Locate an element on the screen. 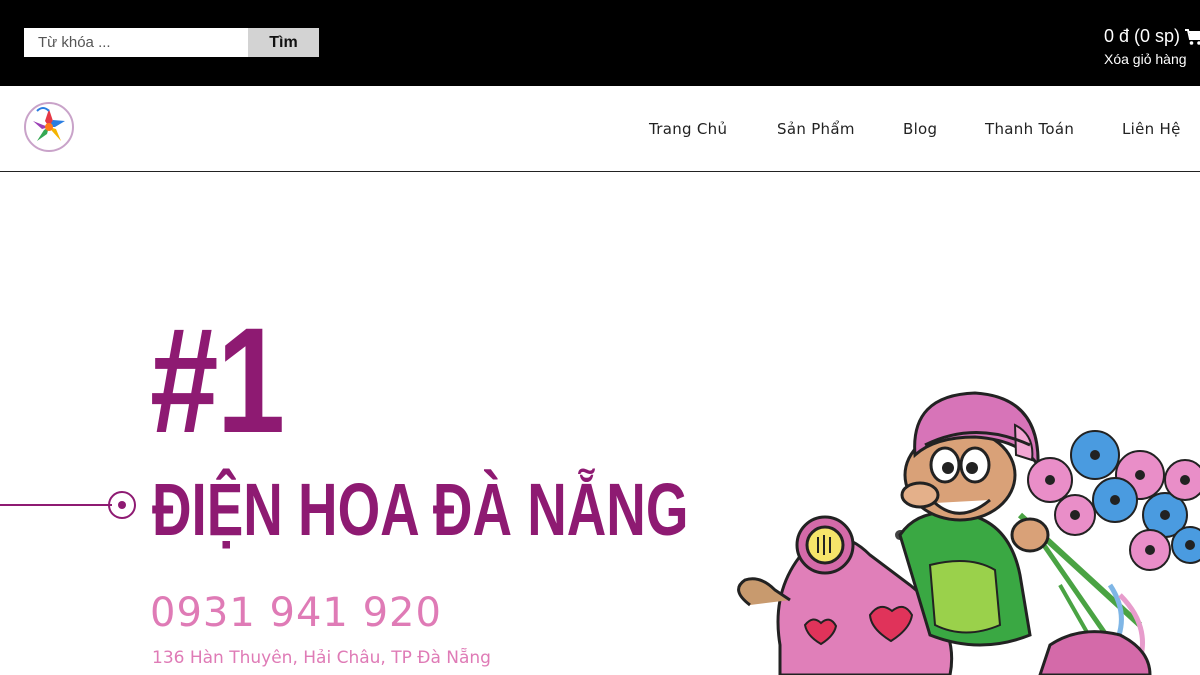 This screenshot has height=675, width=1200. hero-title: ĐIỆN HOA ĐÀ NẴNG is located at coordinates (420, 509).